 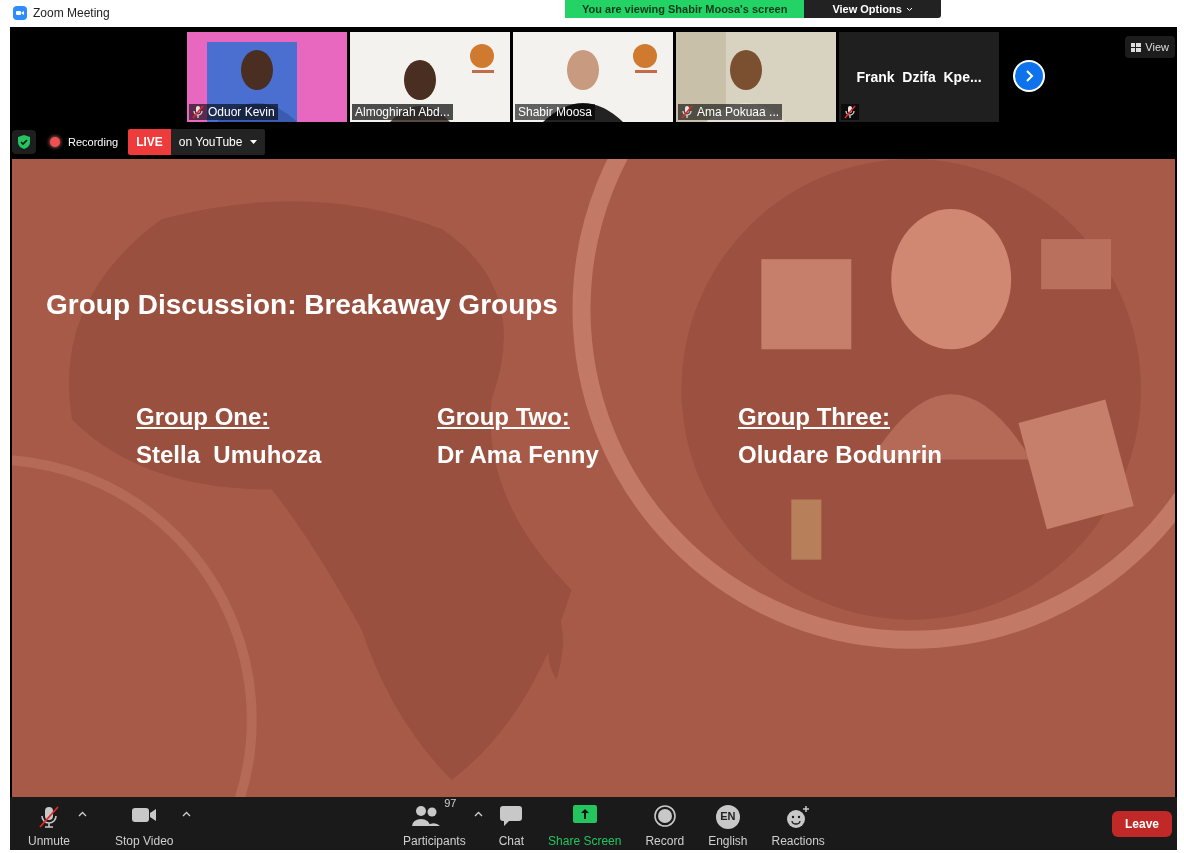 I want to click on share-toolbar-button: Share Screen, so click(x=585, y=823).